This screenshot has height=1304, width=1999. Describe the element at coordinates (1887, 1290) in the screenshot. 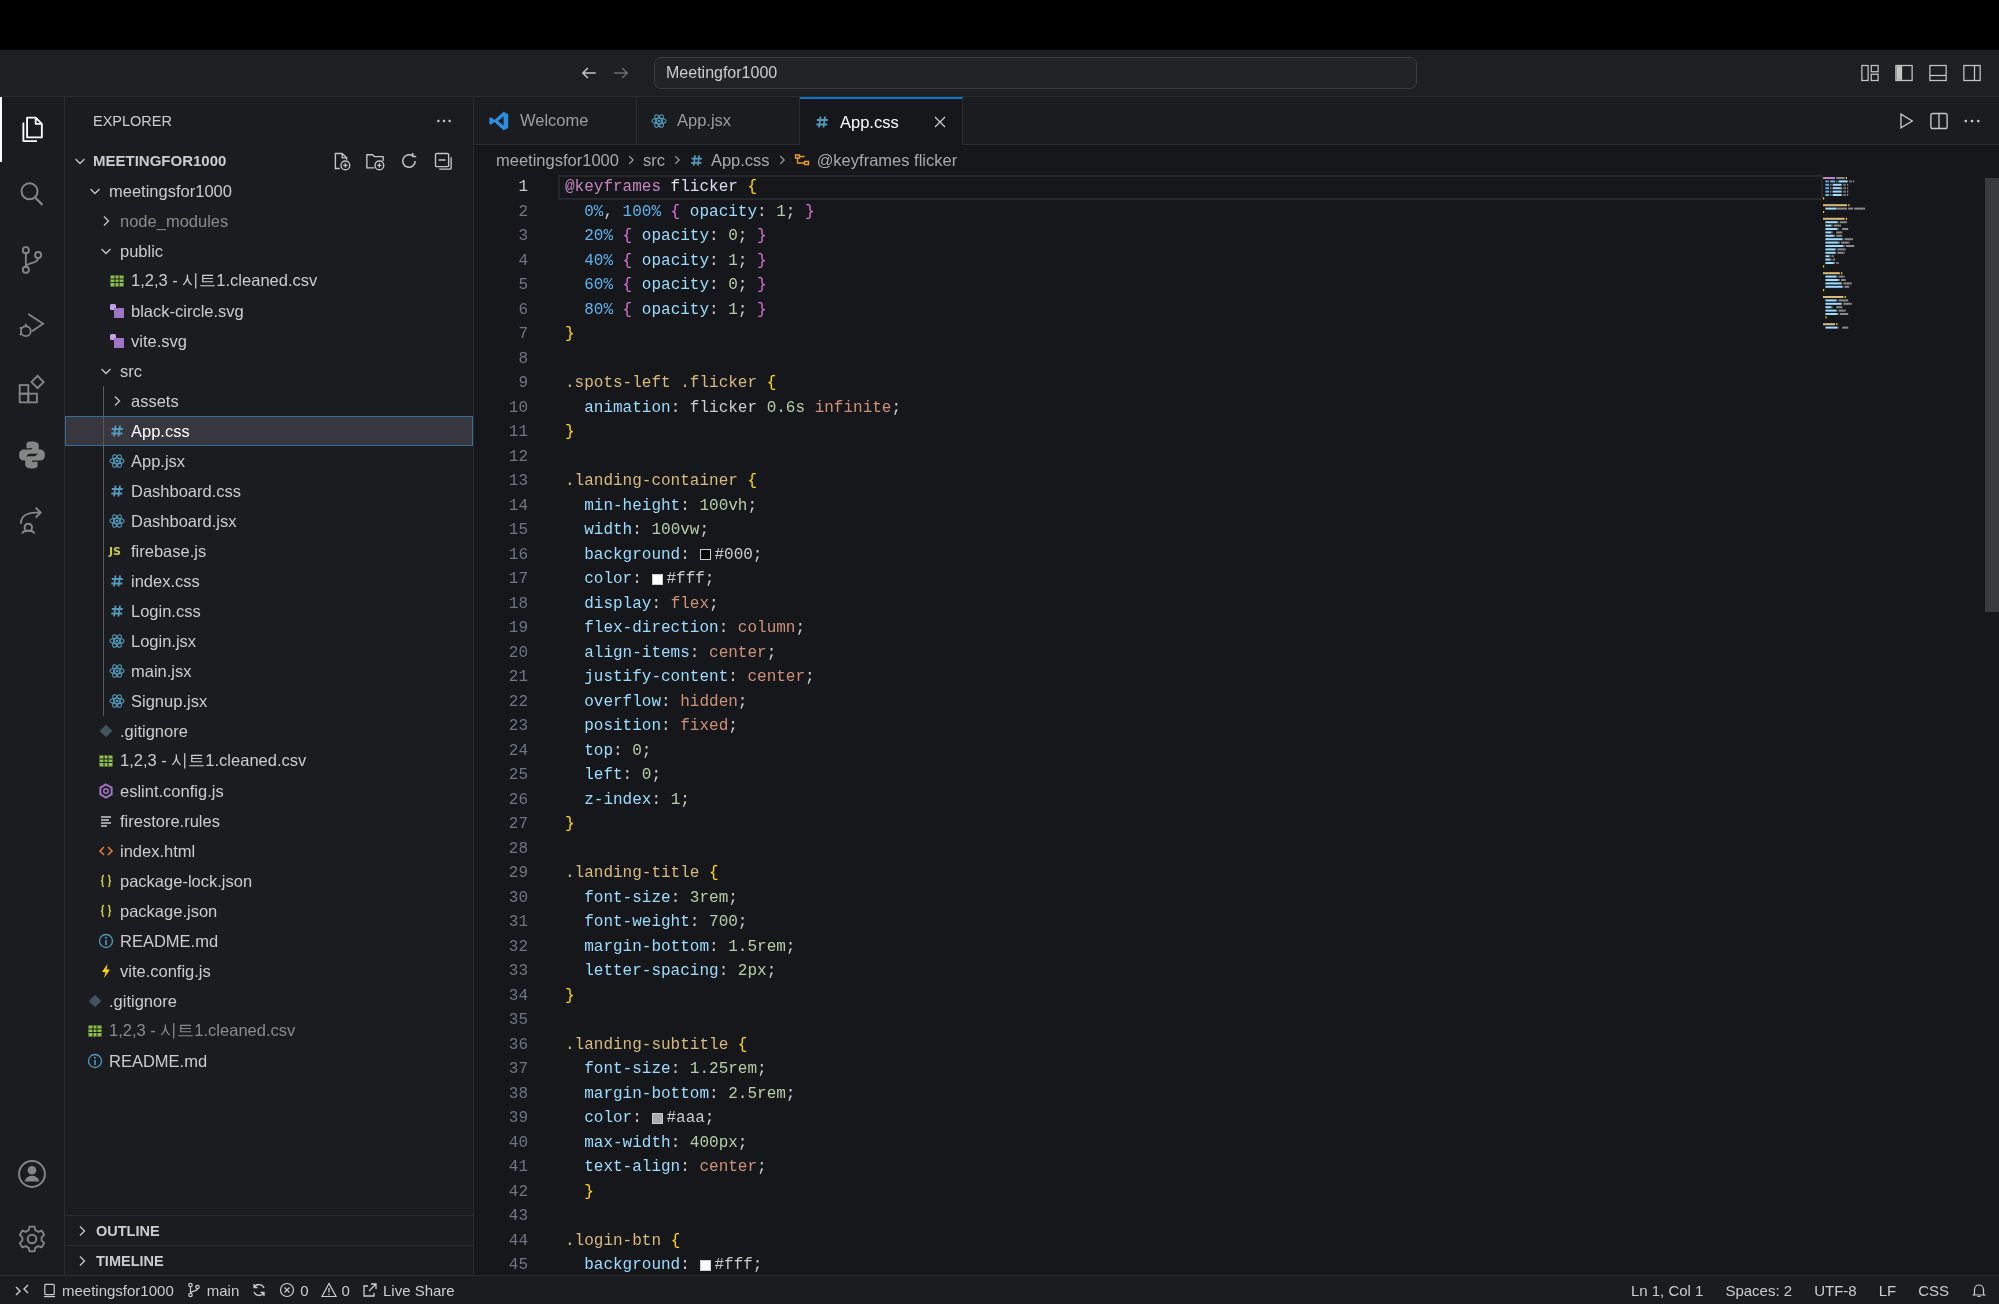

I see `status-item: LF` at that location.